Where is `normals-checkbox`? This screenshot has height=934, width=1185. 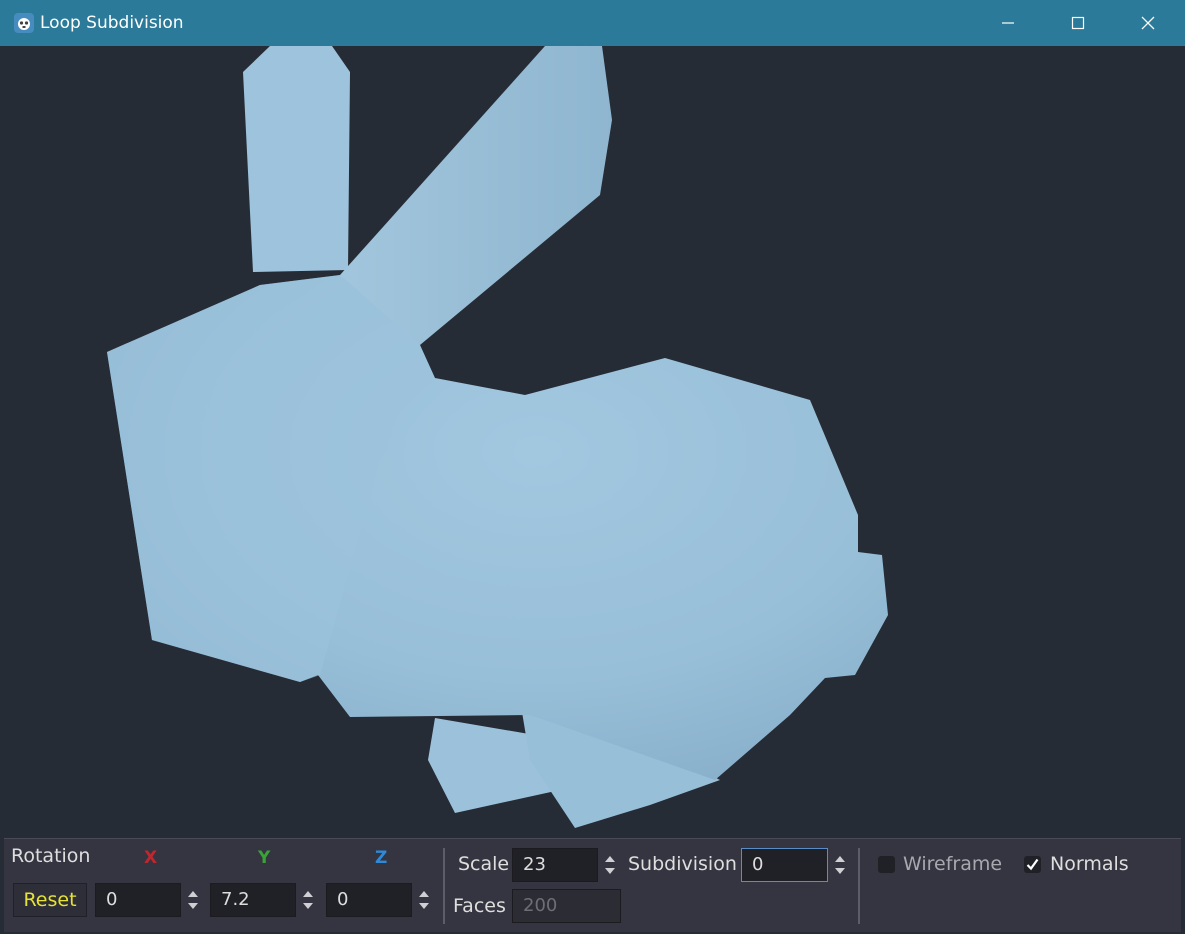
normals-checkbox is located at coordinates (1032, 864).